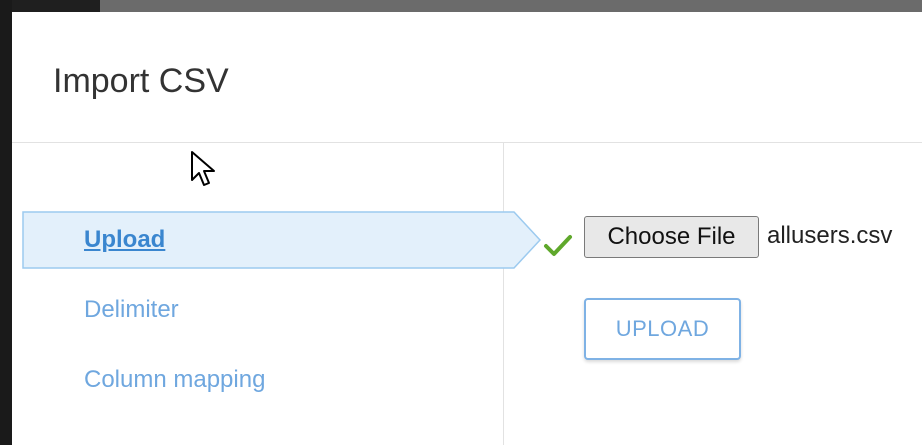 Image resolution: width=922 pixels, height=445 pixels. I want to click on dialog-title: Import CSV, so click(141, 81).